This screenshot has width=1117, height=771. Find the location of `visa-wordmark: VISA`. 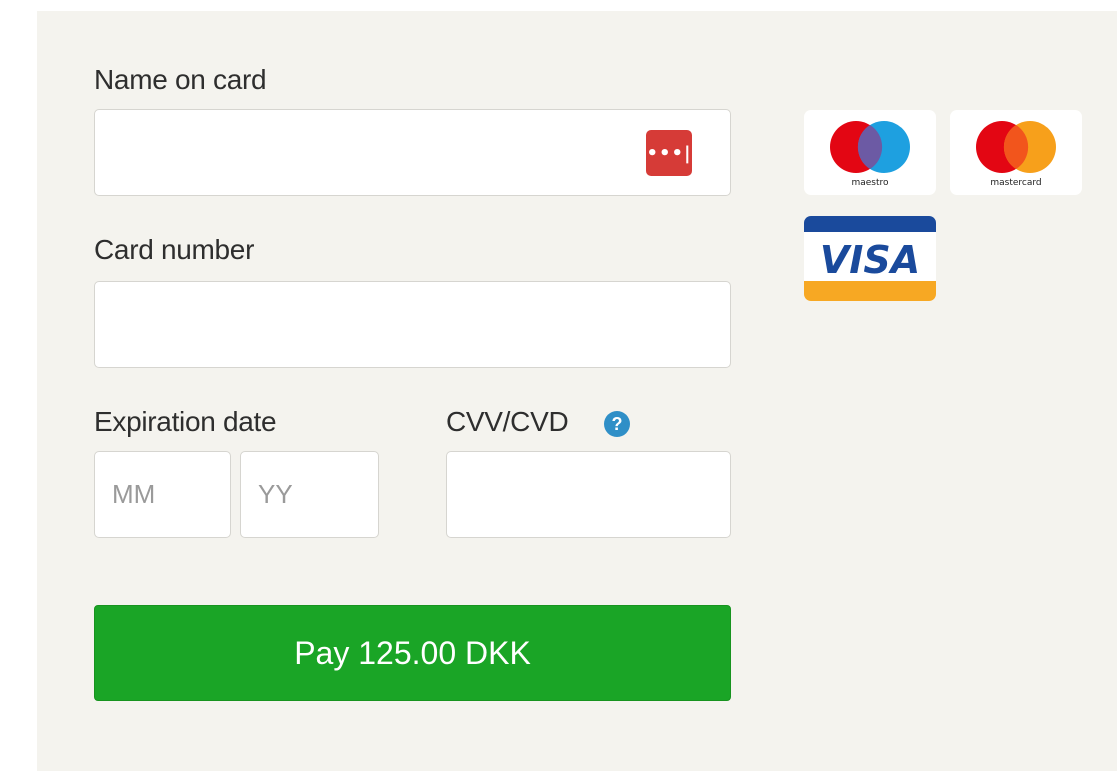

visa-wordmark: VISA is located at coordinates (870, 260).